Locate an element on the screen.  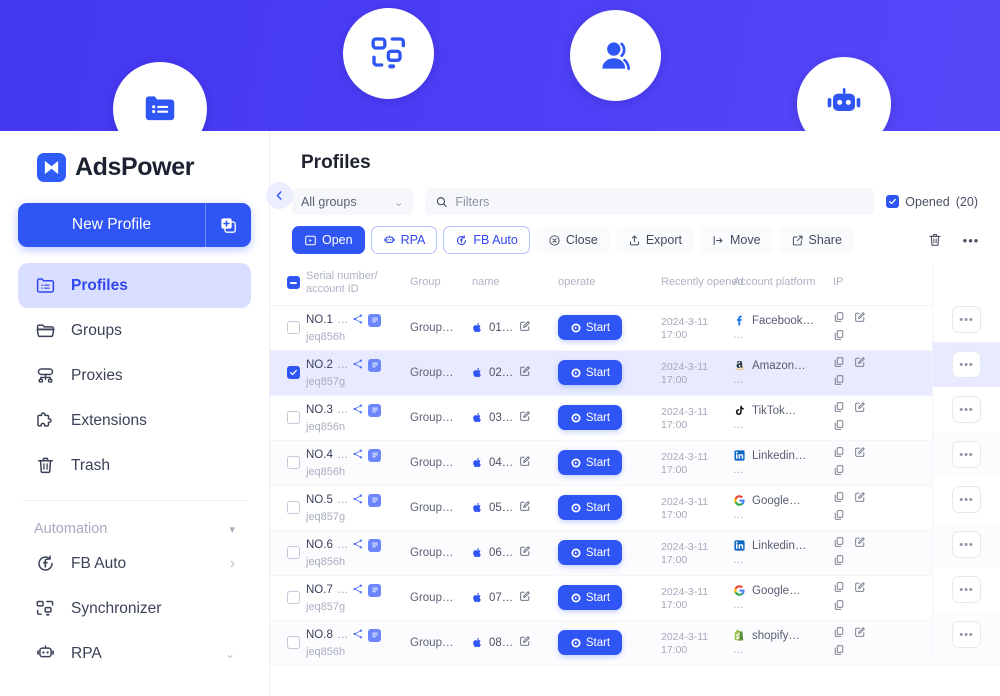
search-box is located at coordinates (650, 201).